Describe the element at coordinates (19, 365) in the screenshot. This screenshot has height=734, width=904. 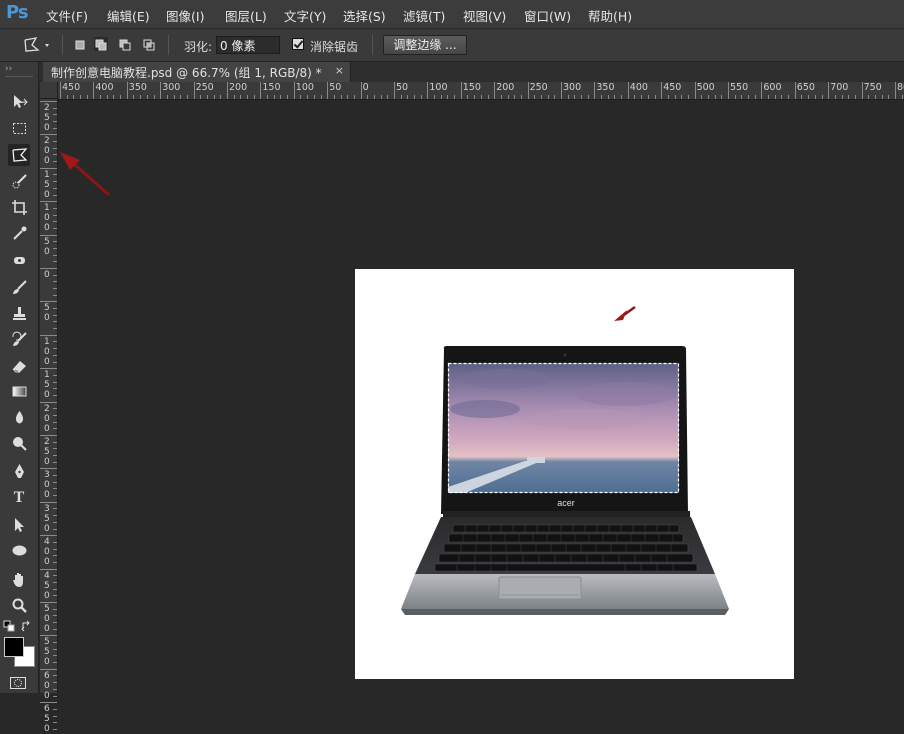
I see `eraser-tool` at that location.